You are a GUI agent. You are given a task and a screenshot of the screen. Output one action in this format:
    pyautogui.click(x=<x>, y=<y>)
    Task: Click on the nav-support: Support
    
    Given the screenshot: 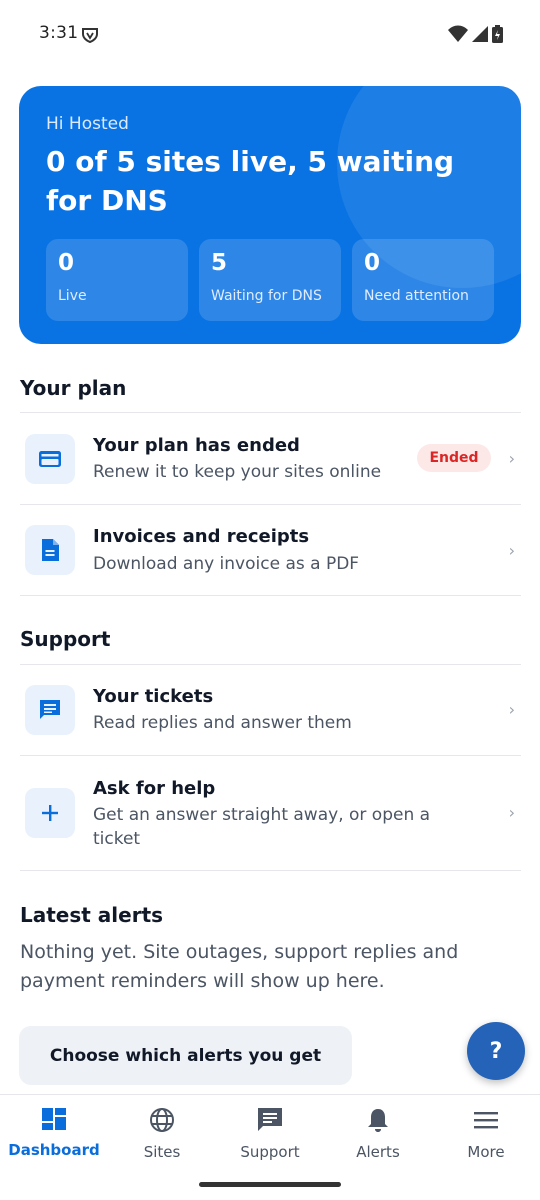 What is the action you would take?
    pyautogui.click(x=270, y=1134)
    